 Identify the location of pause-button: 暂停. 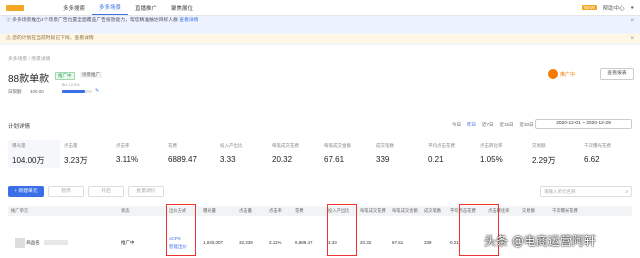
(66, 191).